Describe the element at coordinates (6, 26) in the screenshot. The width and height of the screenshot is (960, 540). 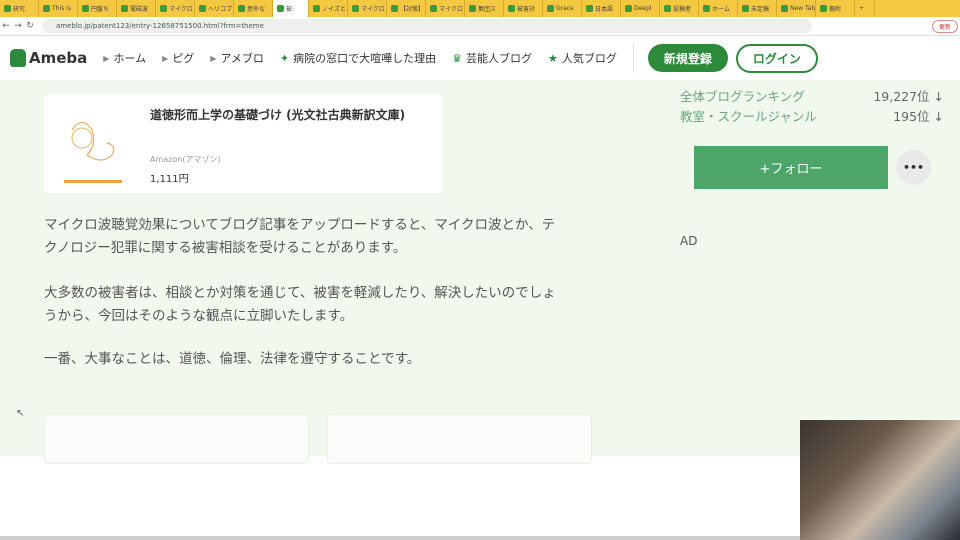
I see `back-icon: ←` at that location.